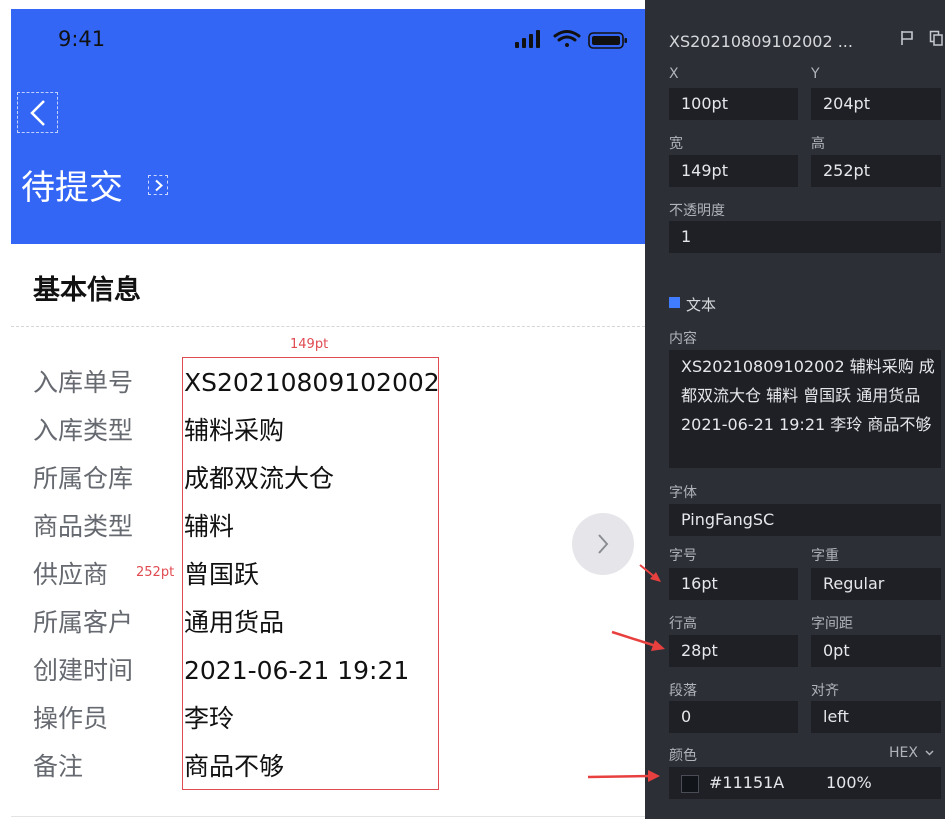 This screenshot has height=819, width=945. I want to click on font-size-field: 16pt, so click(733, 584).